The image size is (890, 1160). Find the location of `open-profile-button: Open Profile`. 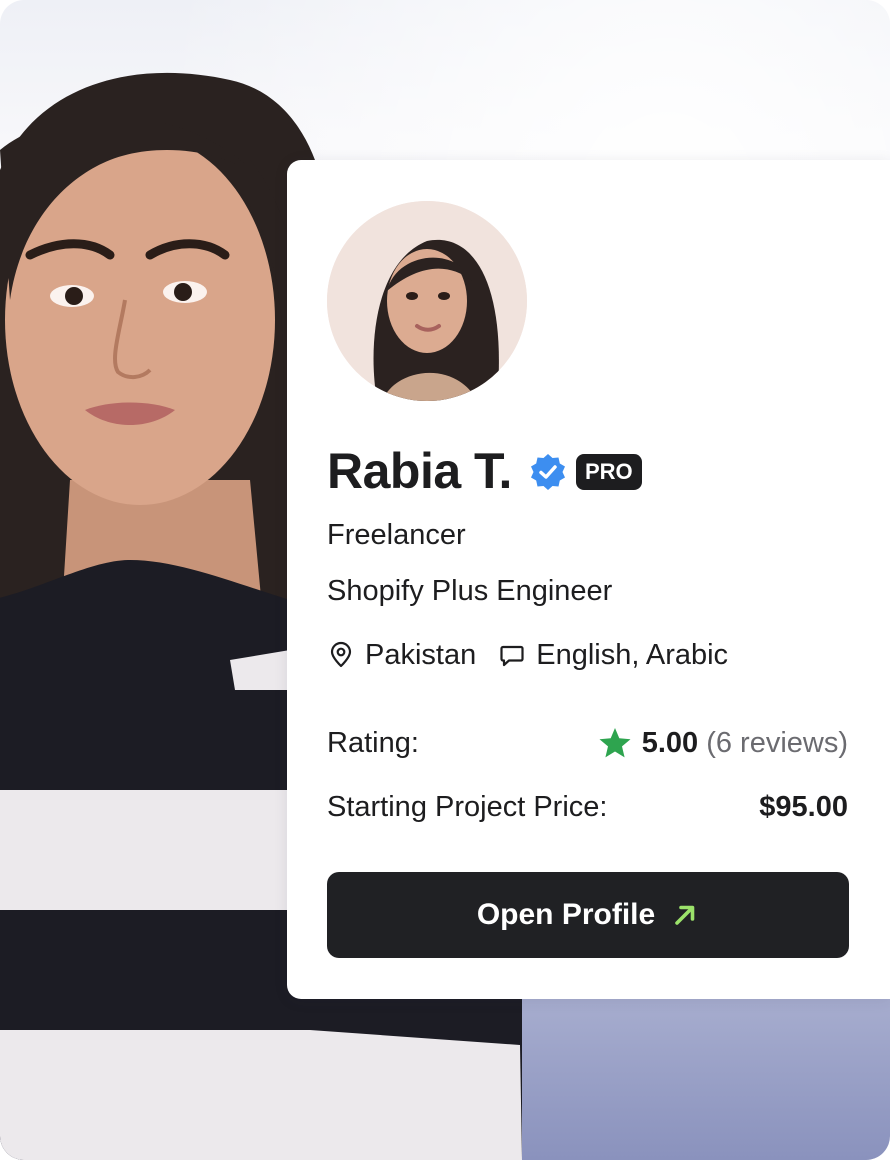

open-profile-button: Open Profile is located at coordinates (588, 915).